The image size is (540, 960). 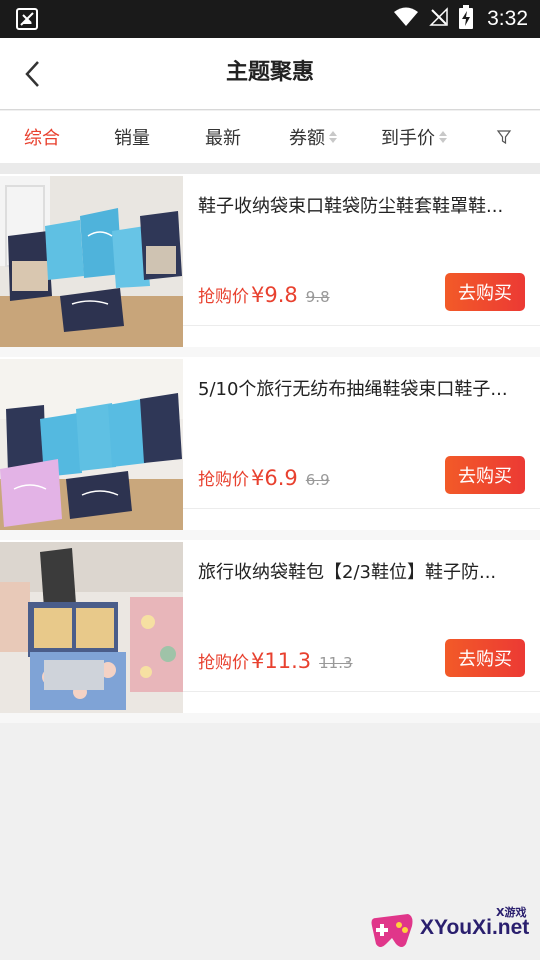 I want to click on chevron-left-icon, so click(x=32, y=74).